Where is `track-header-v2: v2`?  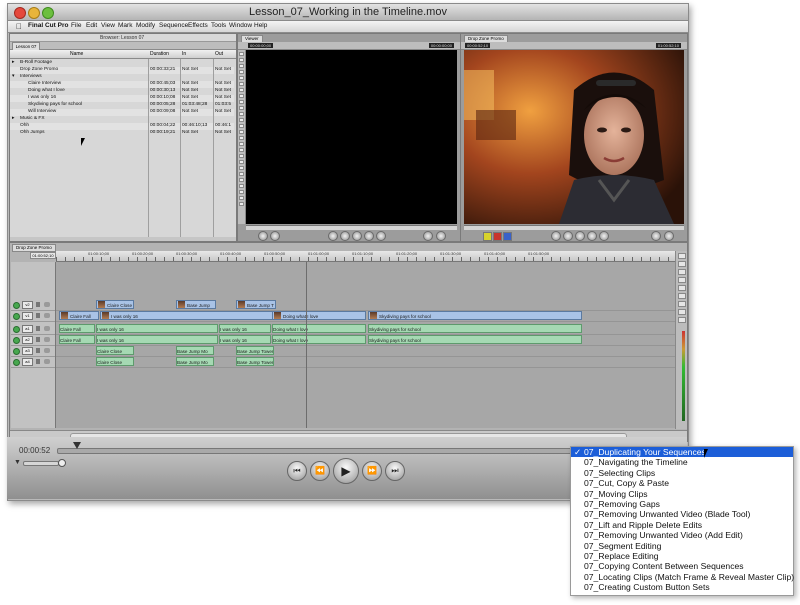 track-header-v2: v2 is located at coordinates (33, 305).